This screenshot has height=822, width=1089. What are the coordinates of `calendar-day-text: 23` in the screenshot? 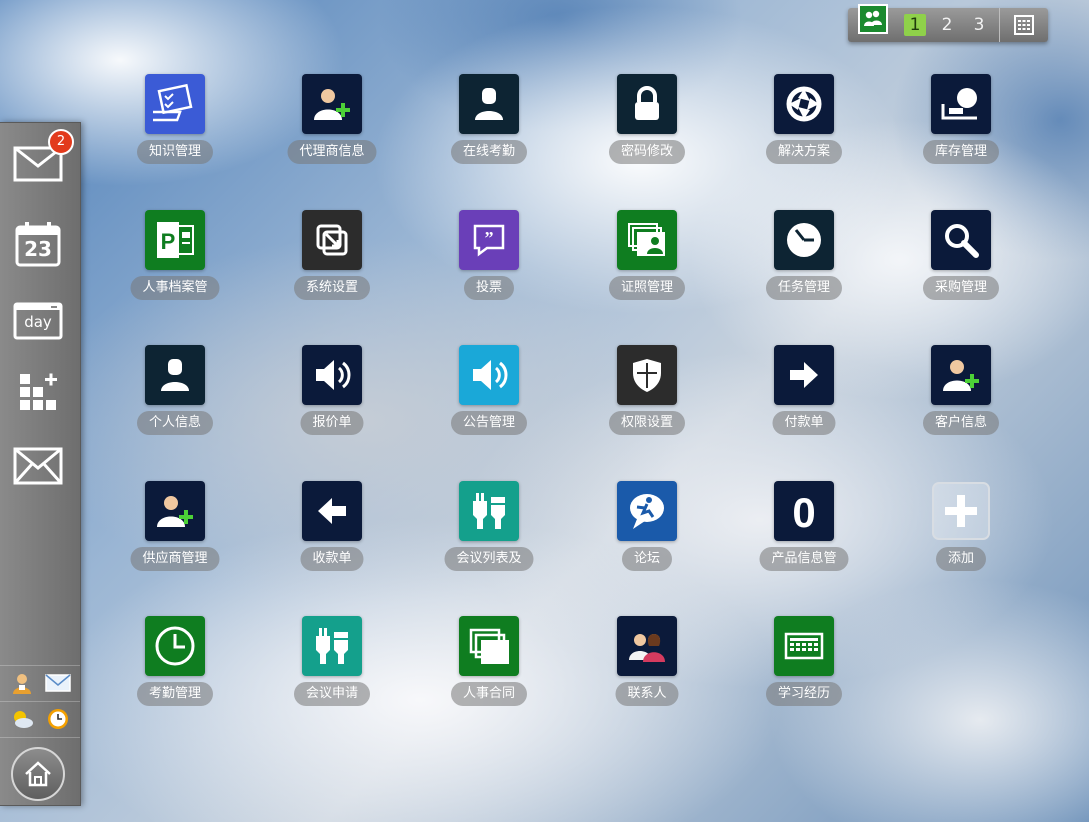 It's located at (38, 249).